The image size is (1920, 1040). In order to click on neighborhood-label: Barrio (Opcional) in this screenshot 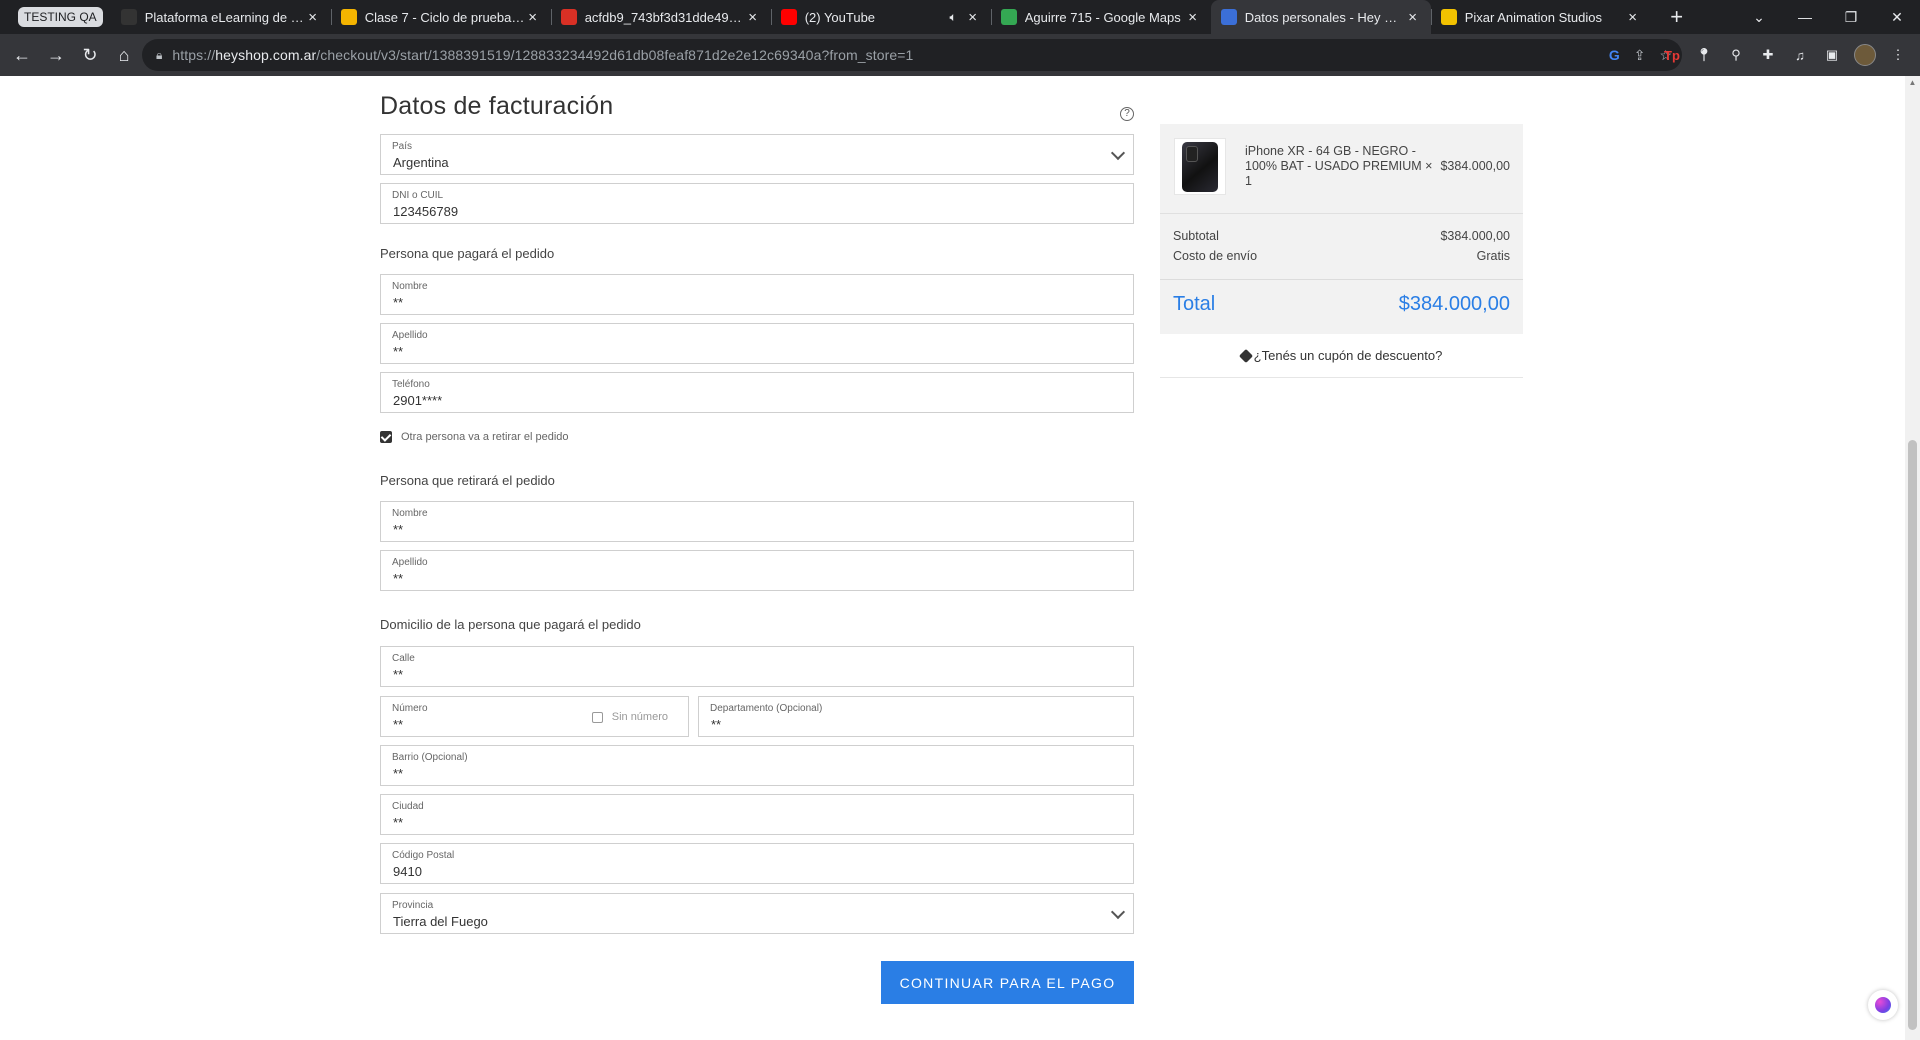, I will do `click(430, 757)`.